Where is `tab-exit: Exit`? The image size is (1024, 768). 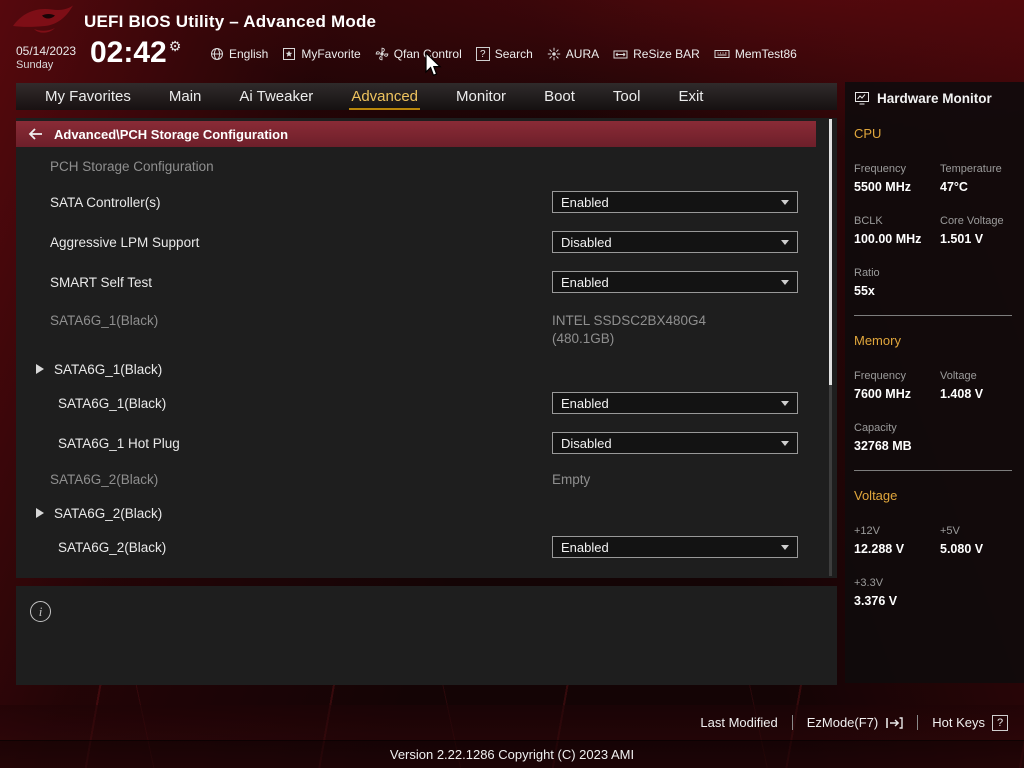 tab-exit: Exit is located at coordinates (690, 96).